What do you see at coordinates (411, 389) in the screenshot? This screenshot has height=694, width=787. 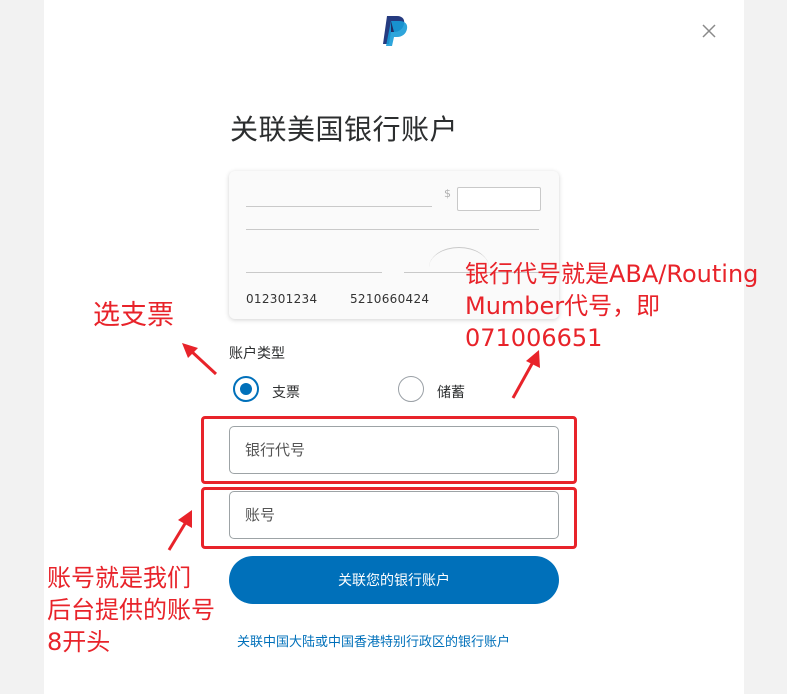 I see `radio-savings` at bounding box center [411, 389].